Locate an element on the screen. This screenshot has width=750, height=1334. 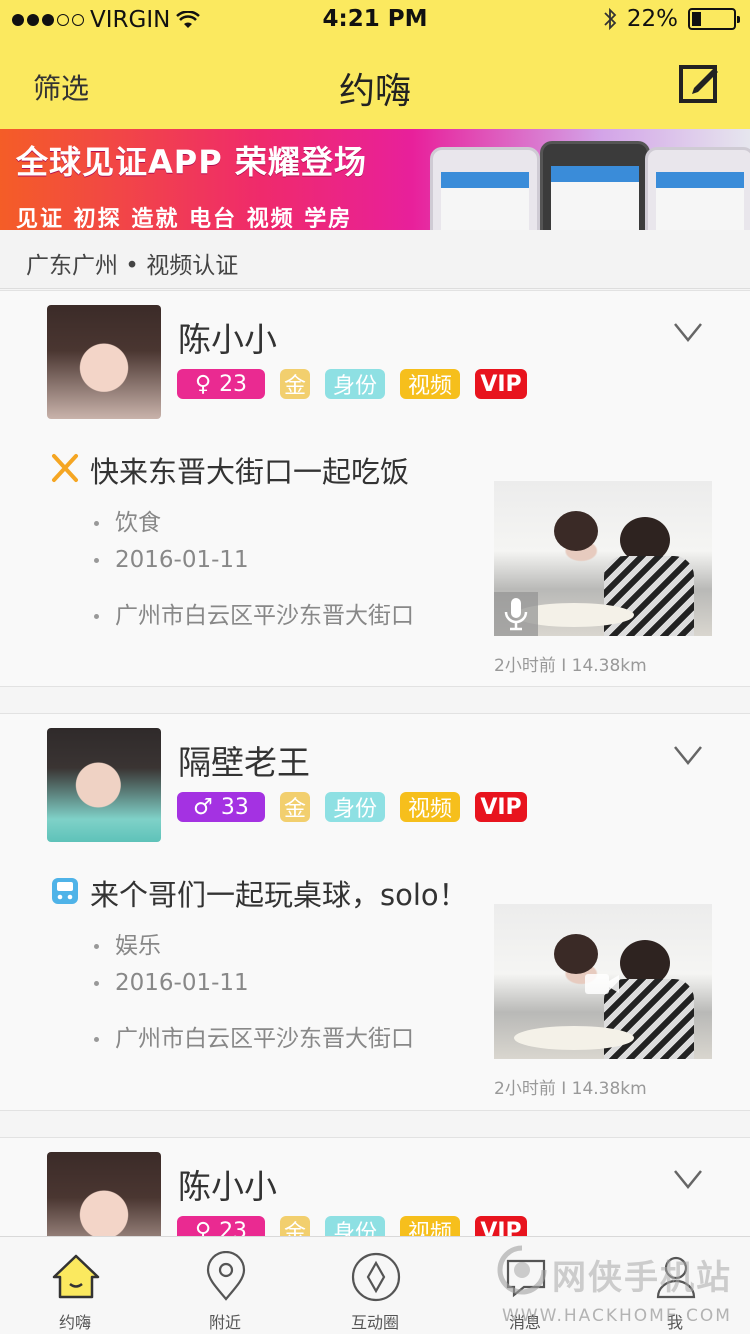
user-tags: ♂ 33 金 身份 视频 VIP is located at coordinates (352, 807).